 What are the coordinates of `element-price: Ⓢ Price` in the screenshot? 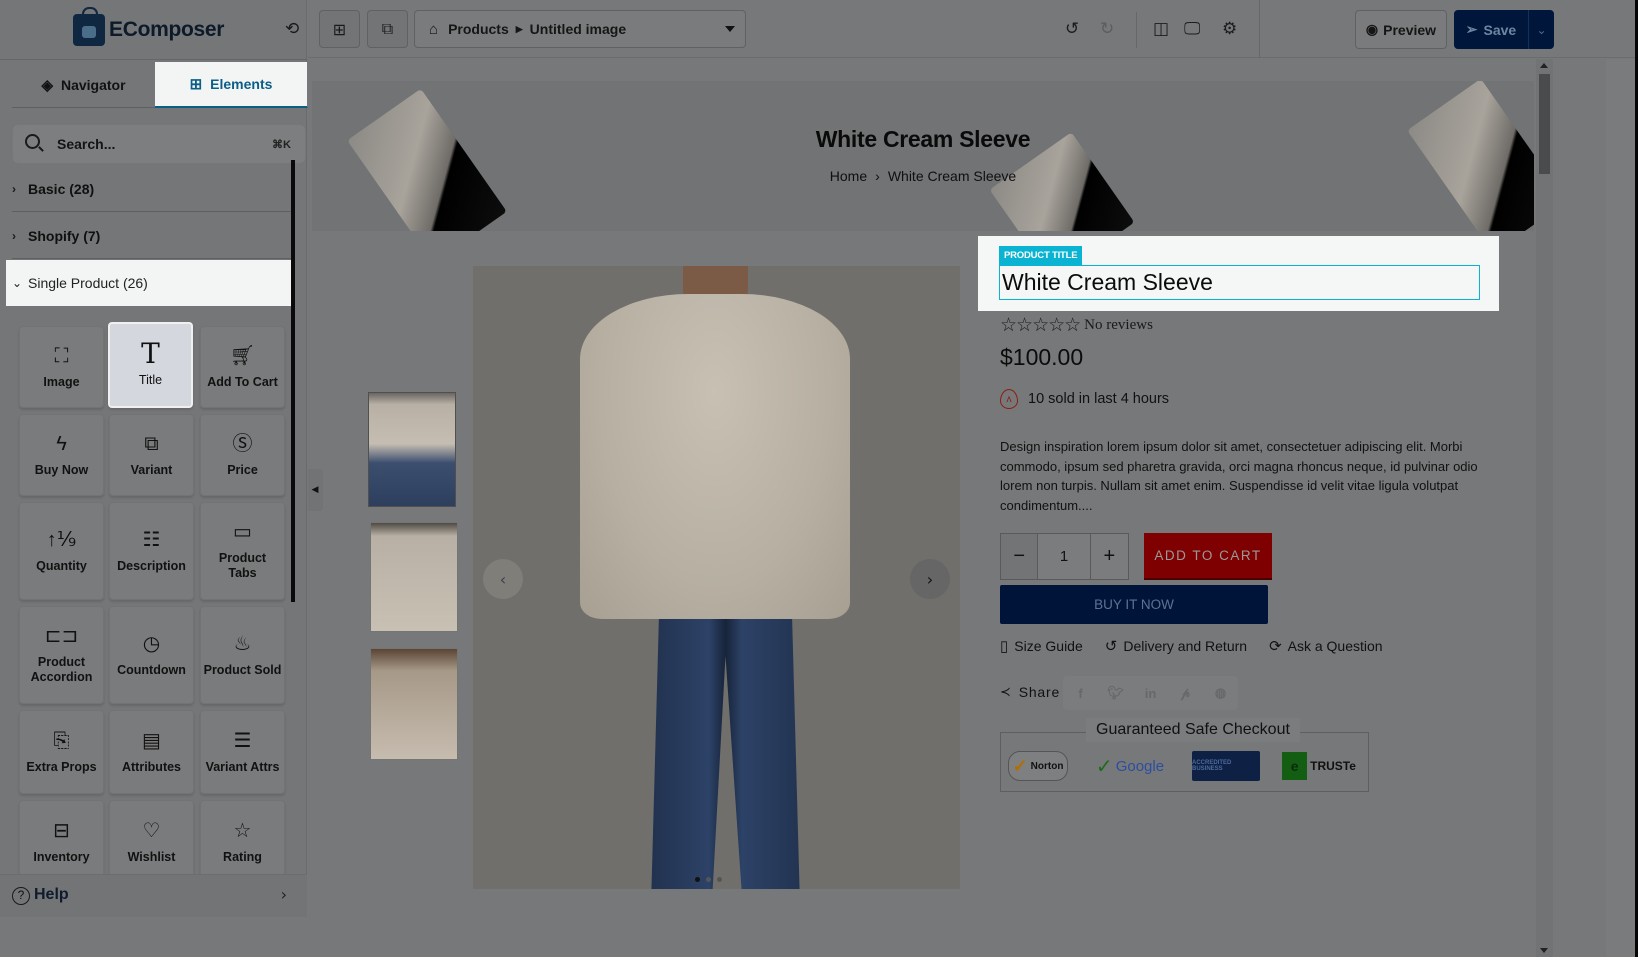 It's located at (242, 455).